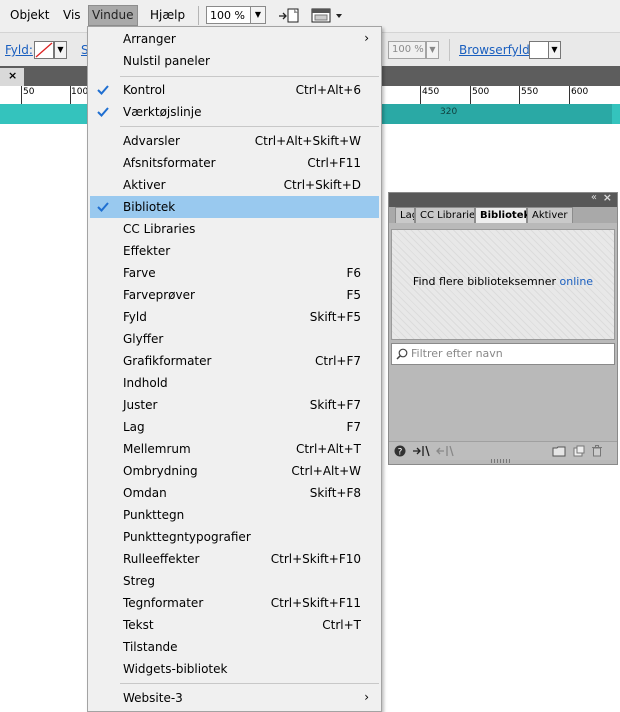 The width and height of the screenshot is (620, 712). Describe the element at coordinates (234, 339) in the screenshot. I see `menu-item-glyffer: Glyffer` at that location.